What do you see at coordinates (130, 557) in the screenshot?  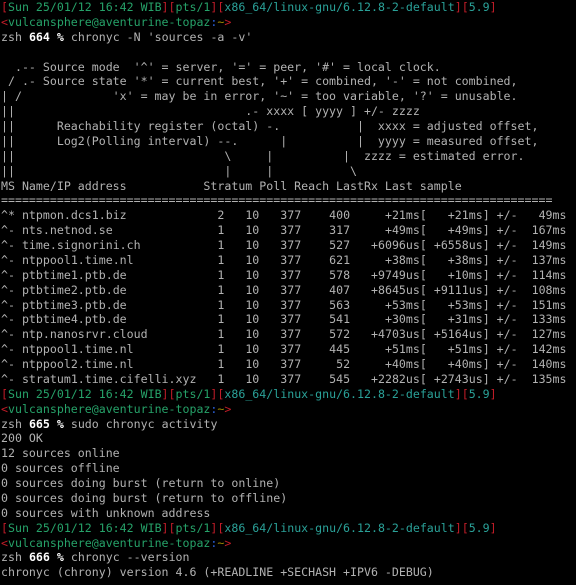 I see `command-text: chronyc --version` at bounding box center [130, 557].